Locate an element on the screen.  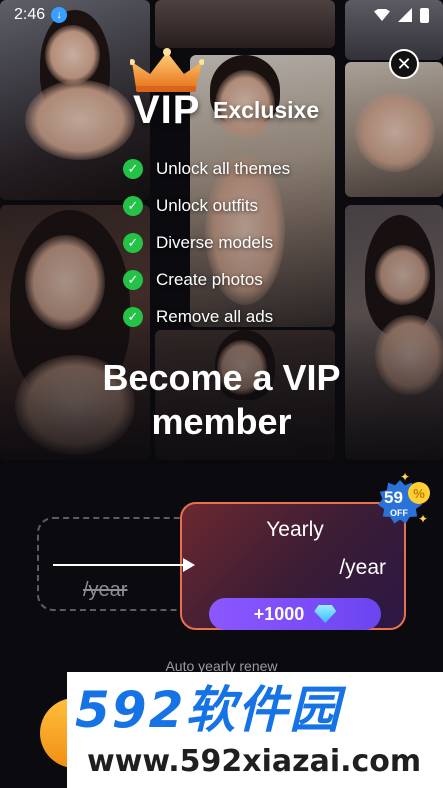
watermark-url: www.592xiazai.com is located at coordinates (254, 761).